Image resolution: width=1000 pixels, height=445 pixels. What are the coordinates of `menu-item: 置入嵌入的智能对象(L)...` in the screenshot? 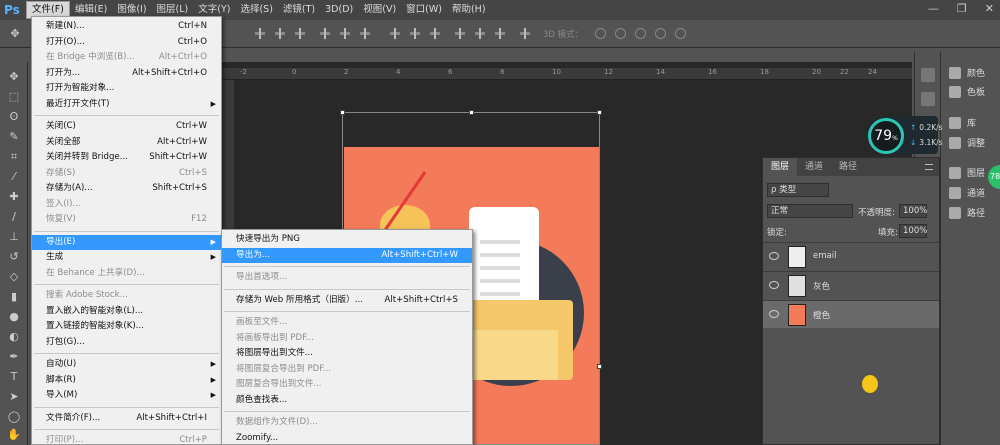 It's located at (126, 311).